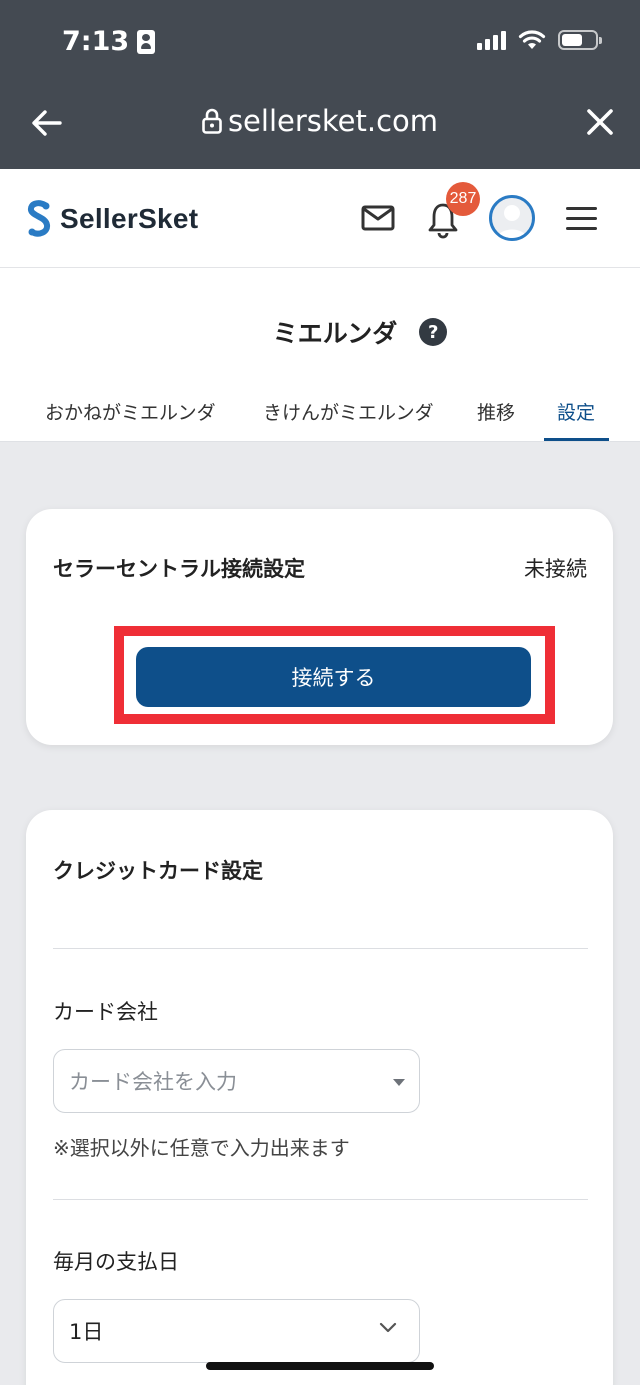 The height and width of the screenshot is (1385, 640). Describe the element at coordinates (388, 1327) in the screenshot. I see `chevron-down-icon` at that location.